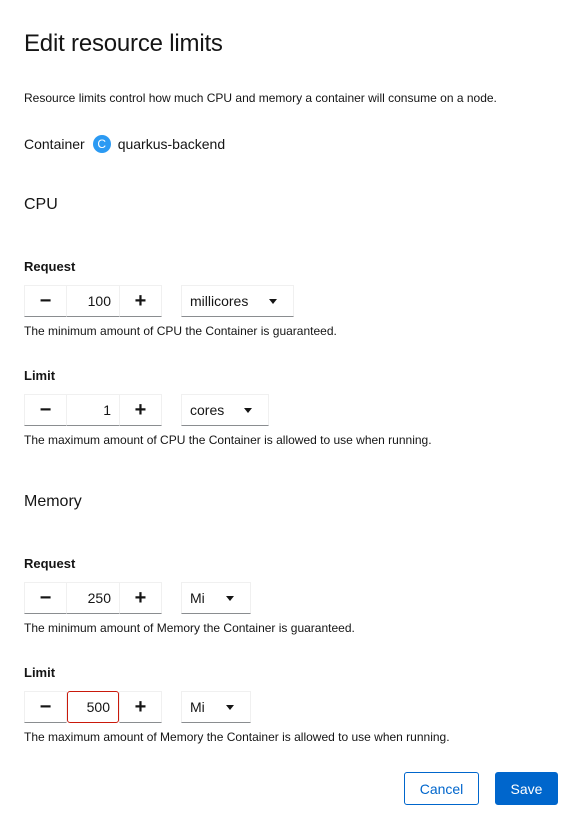 The height and width of the screenshot is (836, 587). I want to click on memory-request-plus-button: +, so click(140, 598).